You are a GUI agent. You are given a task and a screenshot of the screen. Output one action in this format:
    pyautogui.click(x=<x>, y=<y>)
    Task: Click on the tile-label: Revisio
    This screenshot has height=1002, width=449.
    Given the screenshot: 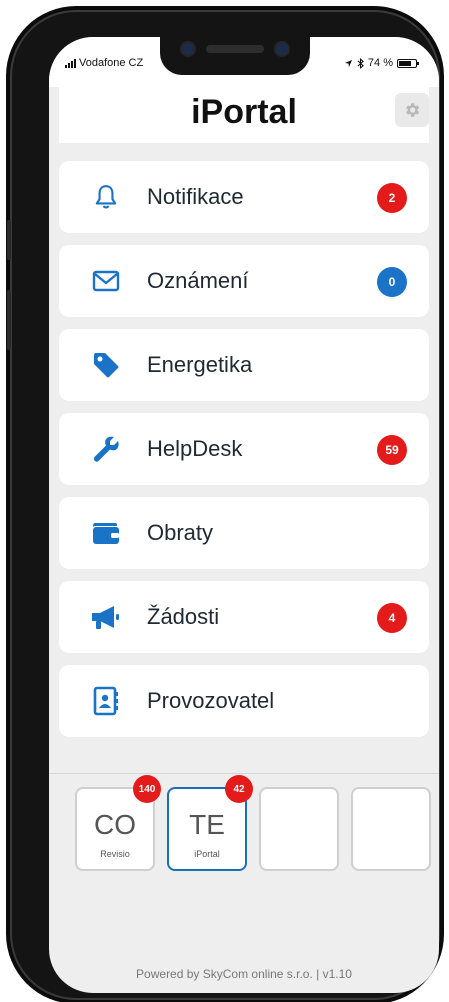 What is the action you would take?
    pyautogui.click(x=115, y=854)
    